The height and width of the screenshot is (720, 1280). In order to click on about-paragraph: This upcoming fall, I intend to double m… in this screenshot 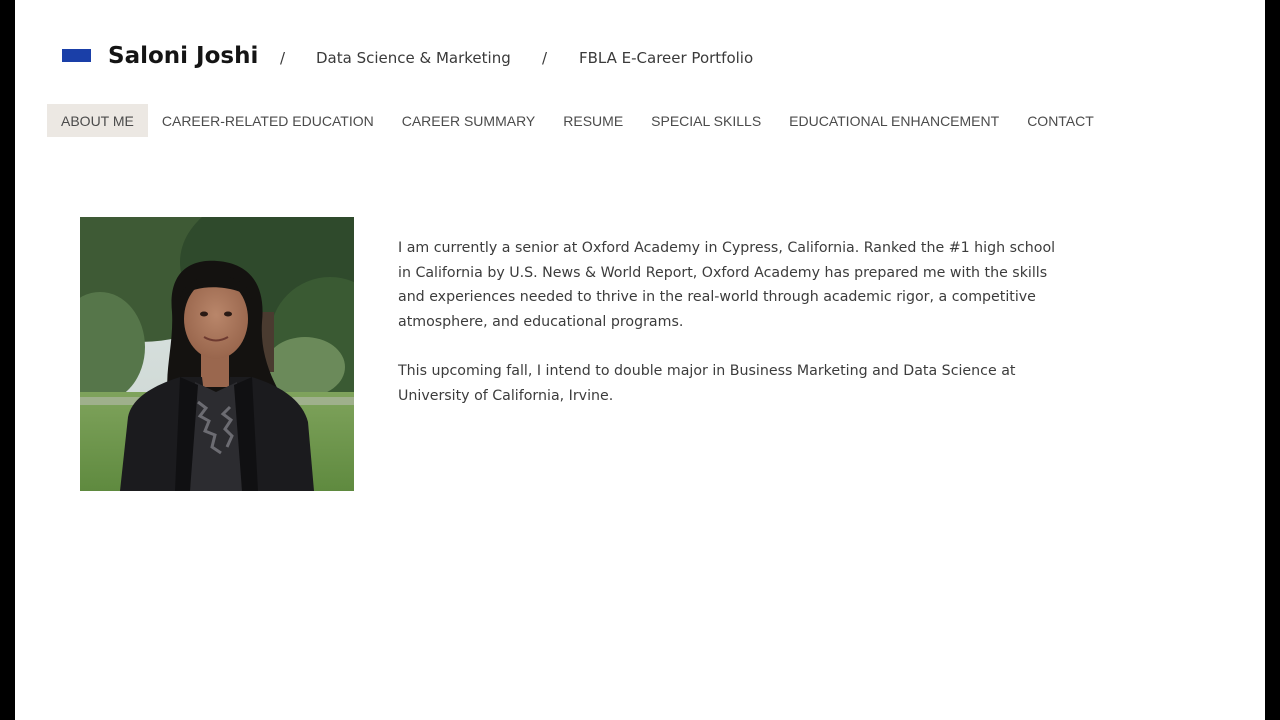, I will do `click(707, 383)`.